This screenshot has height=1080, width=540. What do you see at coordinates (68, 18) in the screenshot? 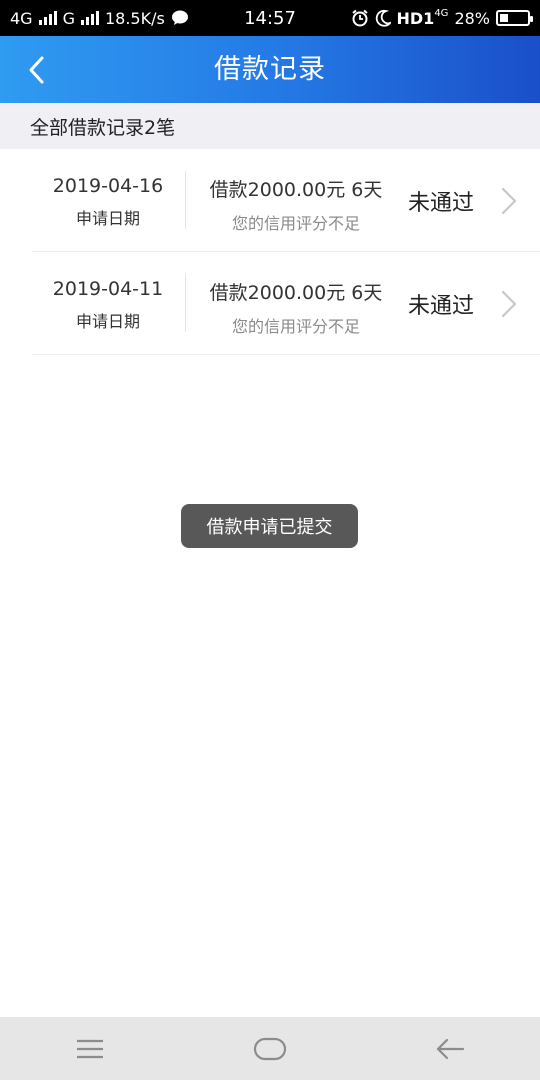
I see `network-label-2: G` at bounding box center [68, 18].